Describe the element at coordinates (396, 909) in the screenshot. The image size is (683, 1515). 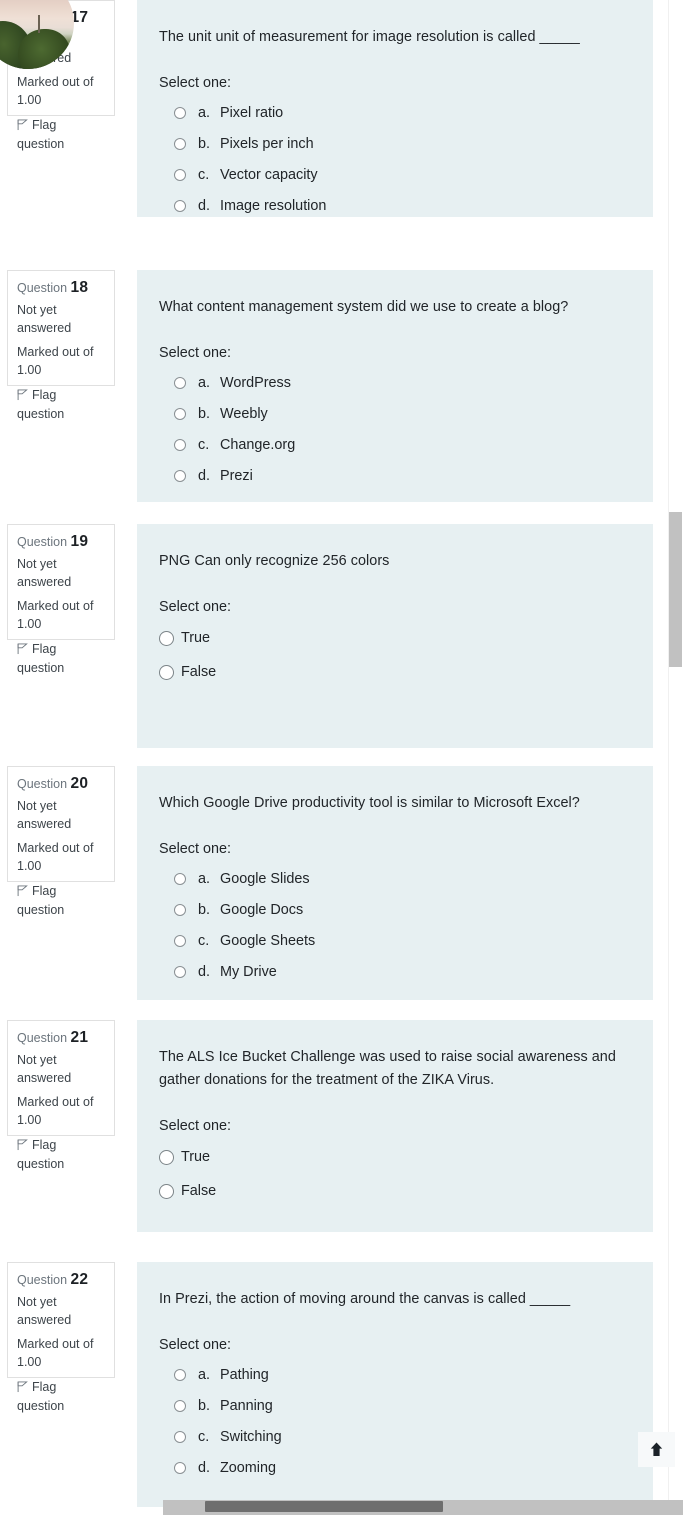
I see `answer-option: b. Google Docs` at that location.